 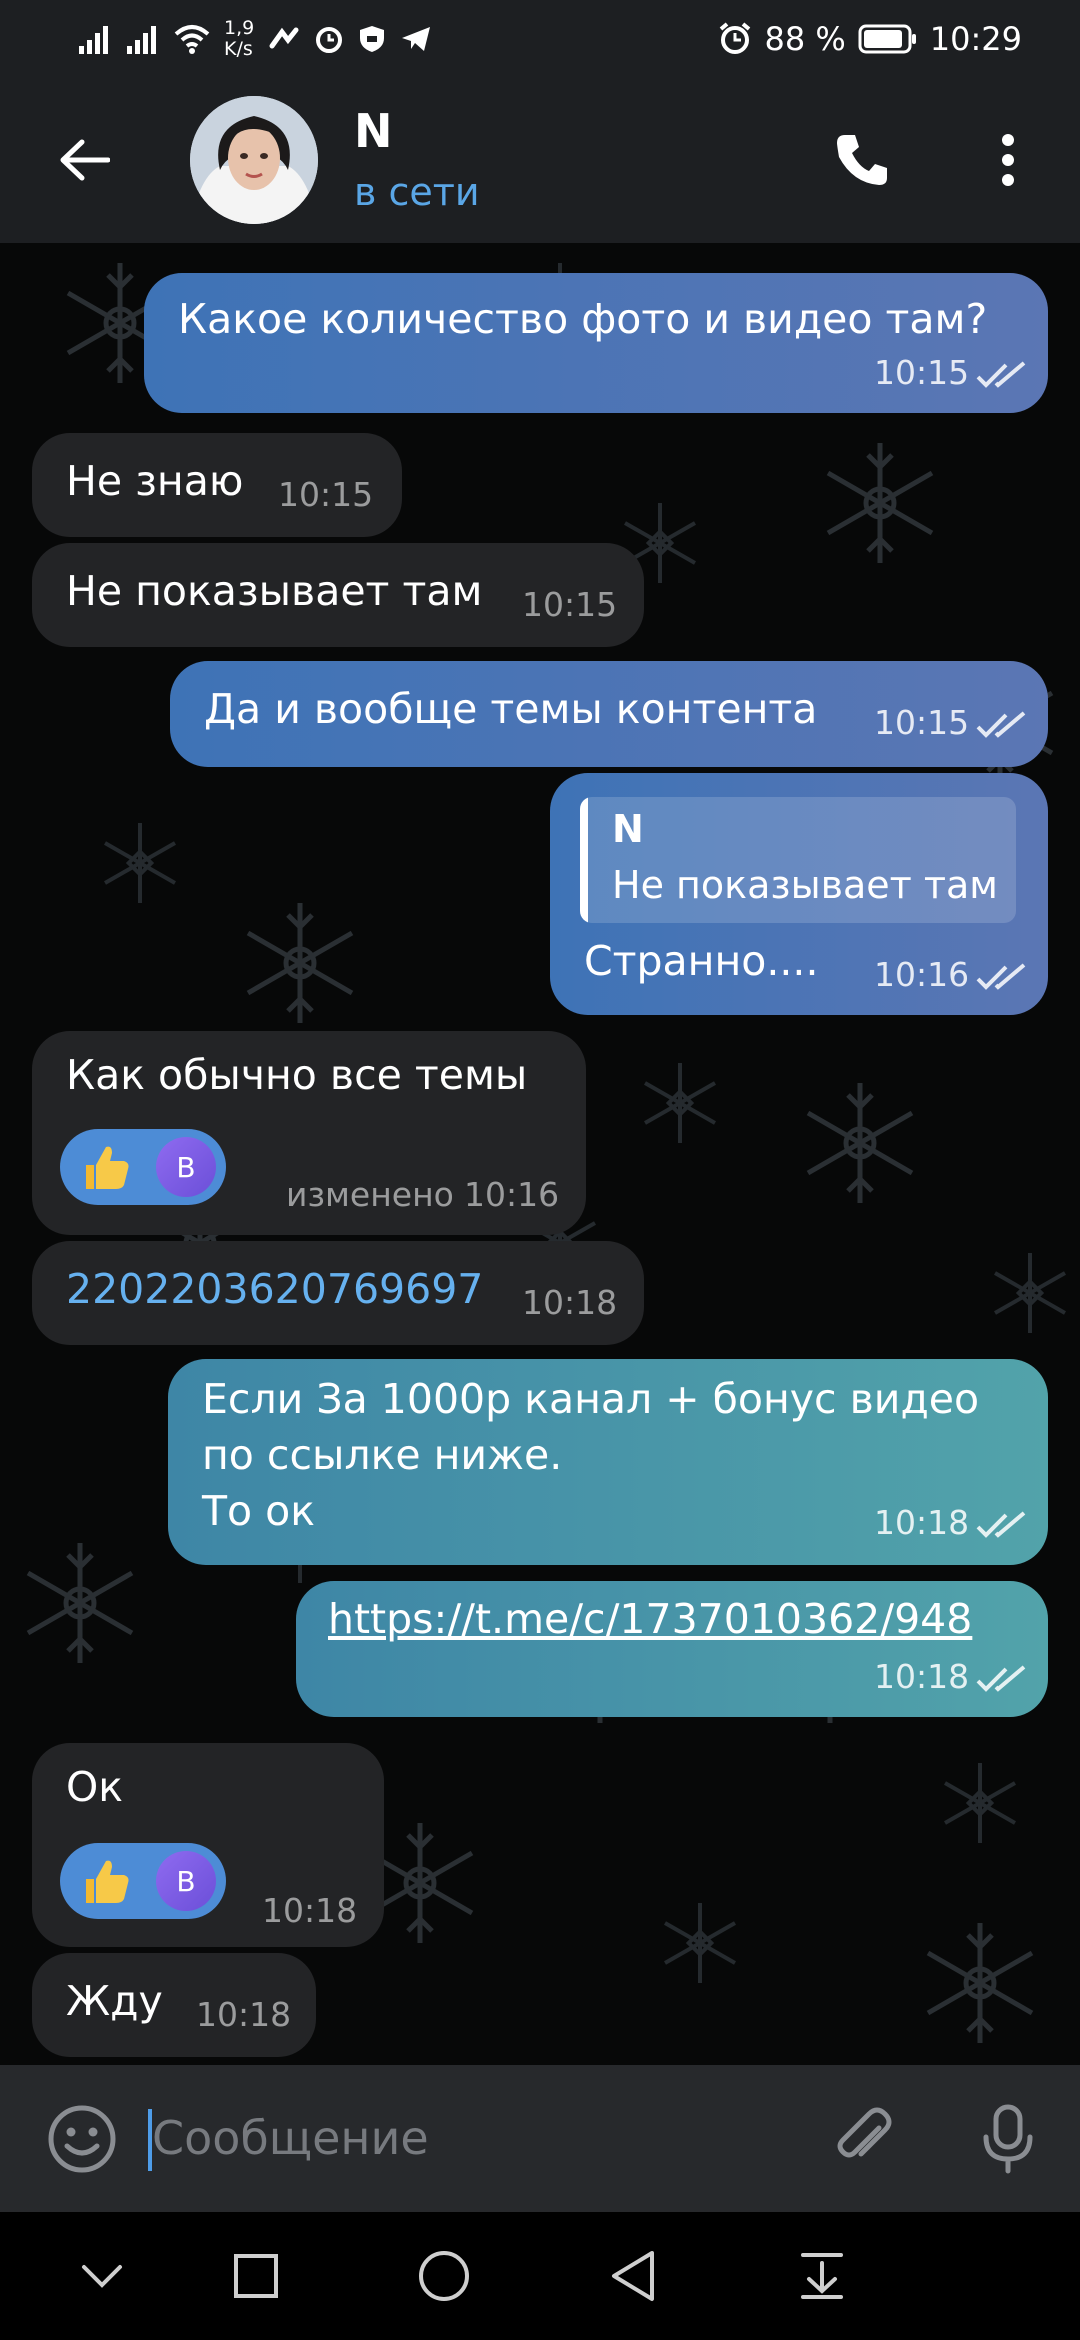 I want to click on square-icon, so click(x=256, y=2276).